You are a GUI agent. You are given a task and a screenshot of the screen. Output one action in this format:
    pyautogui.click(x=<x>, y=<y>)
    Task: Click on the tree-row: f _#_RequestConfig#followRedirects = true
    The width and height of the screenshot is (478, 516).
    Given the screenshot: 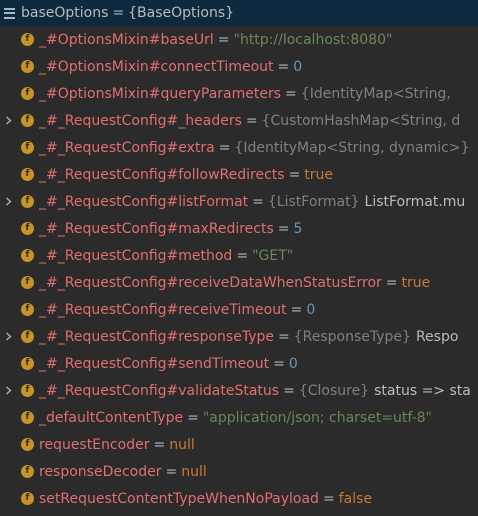 What is the action you would take?
    pyautogui.click(x=239, y=174)
    